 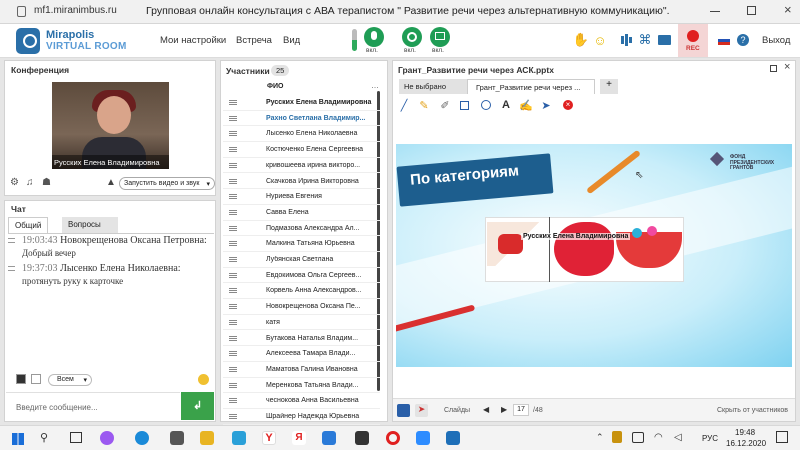 I want to click on next-slide-icon: ▶, so click(x=504, y=409).